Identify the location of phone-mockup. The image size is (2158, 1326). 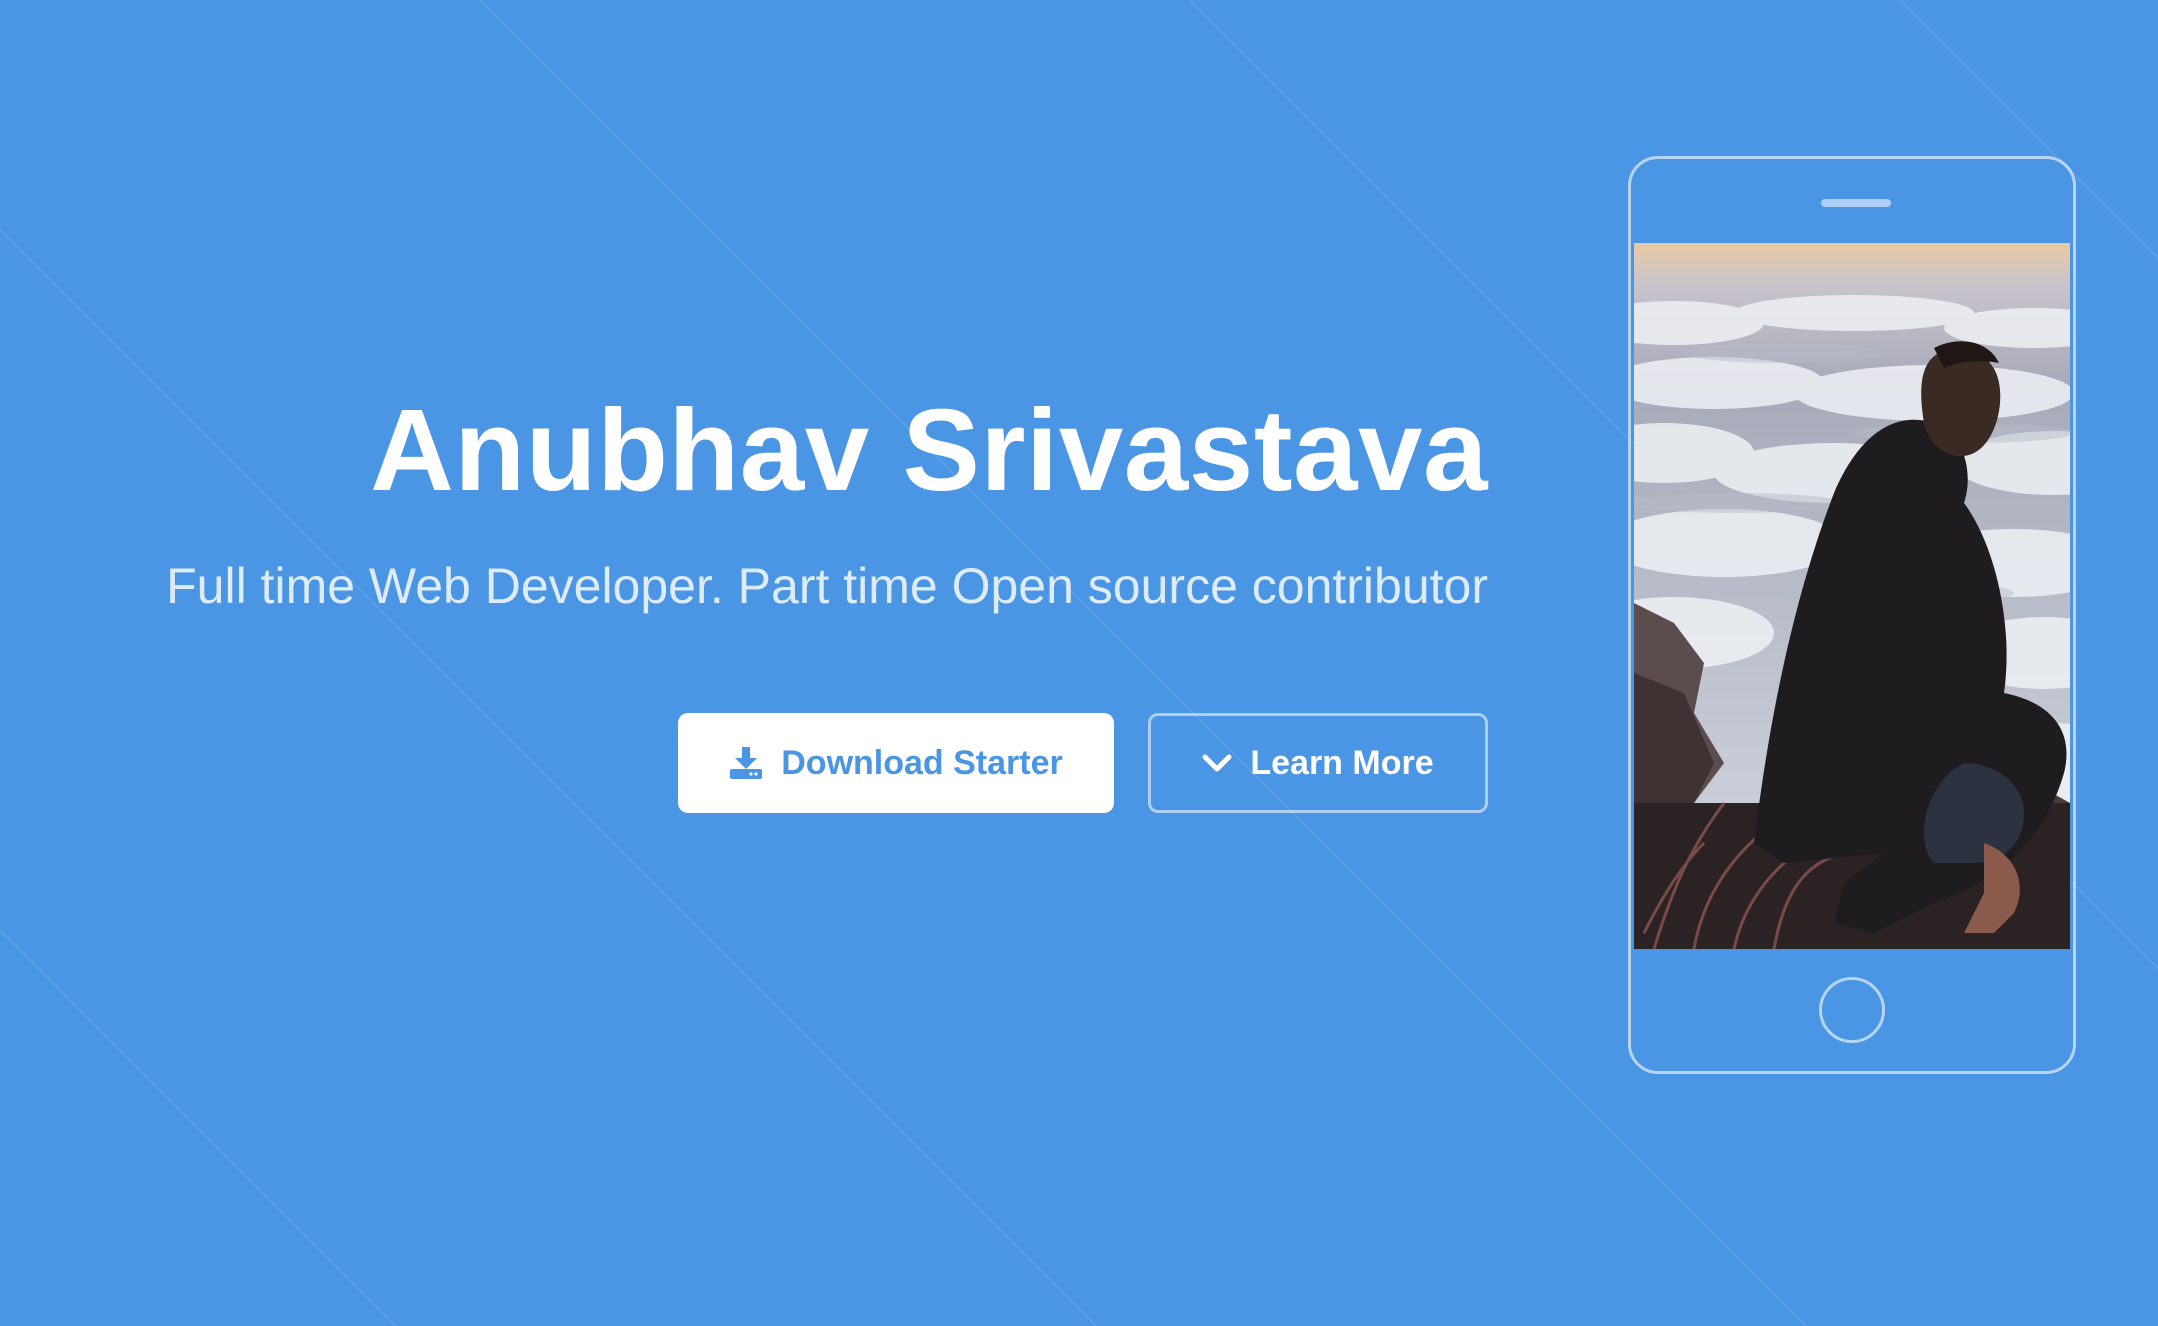
(1852, 615).